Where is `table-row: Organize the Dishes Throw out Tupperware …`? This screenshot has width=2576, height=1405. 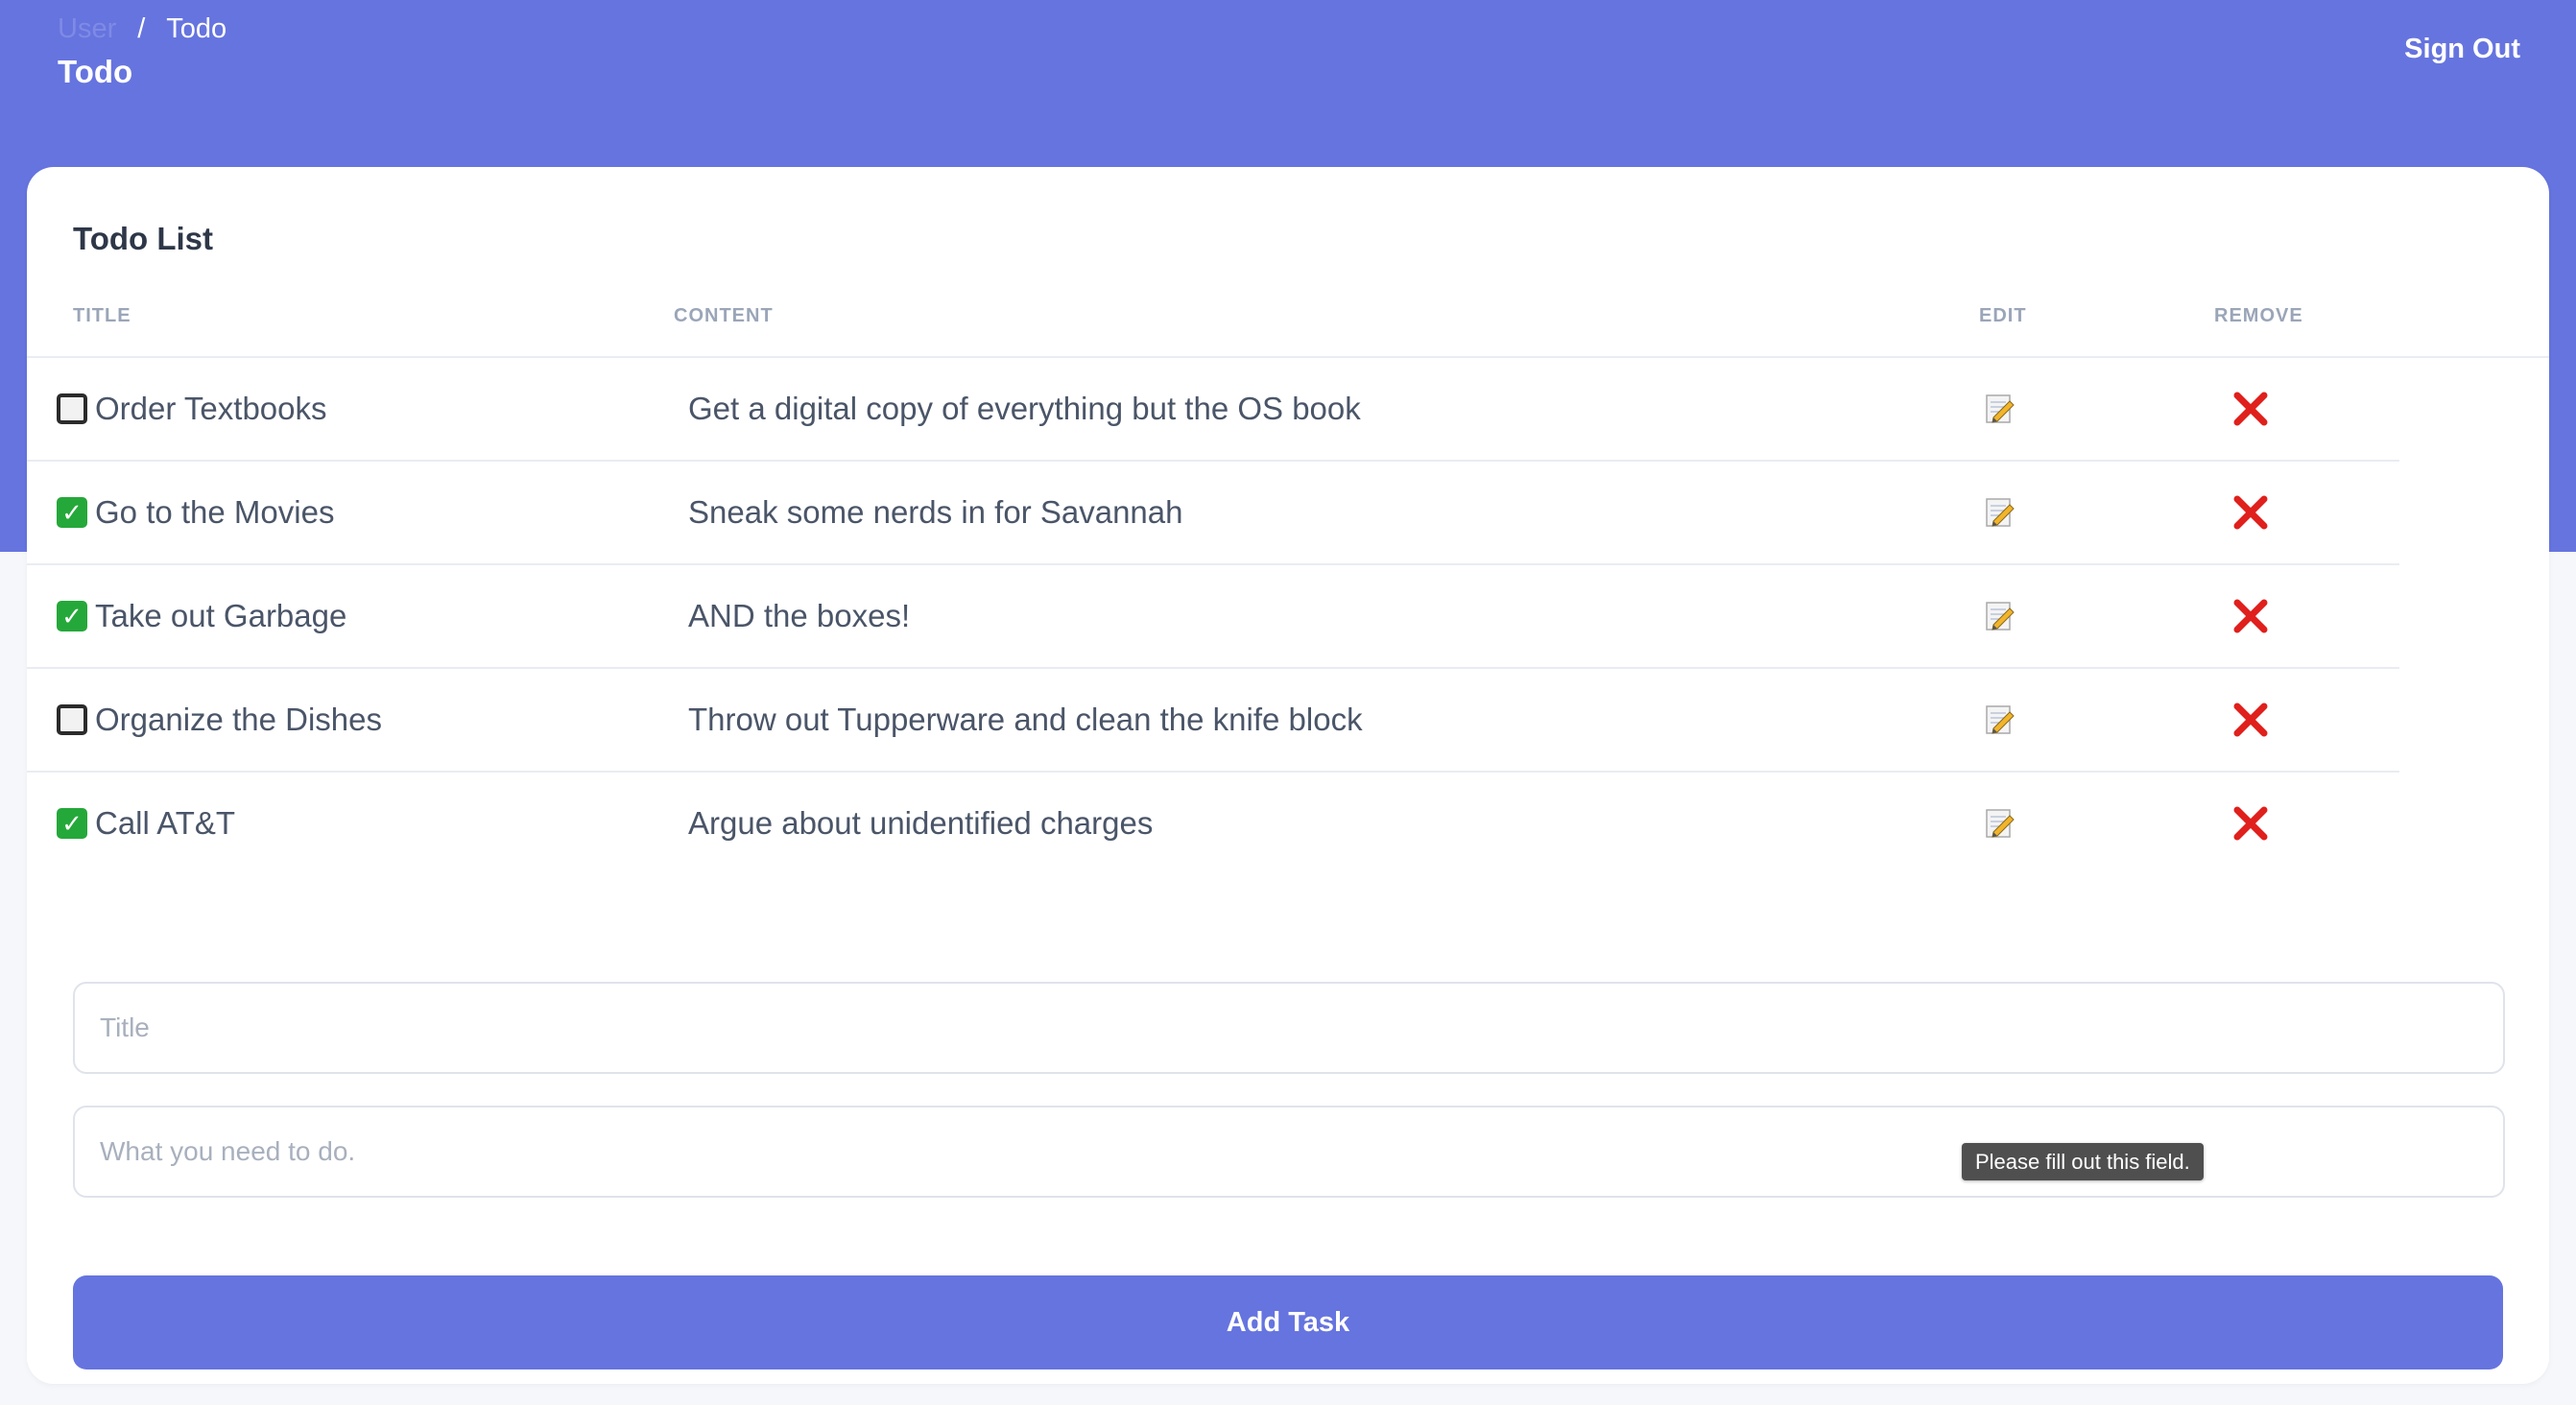 table-row: Organize the Dishes Throw out Tupperware … is located at coordinates (1213, 721).